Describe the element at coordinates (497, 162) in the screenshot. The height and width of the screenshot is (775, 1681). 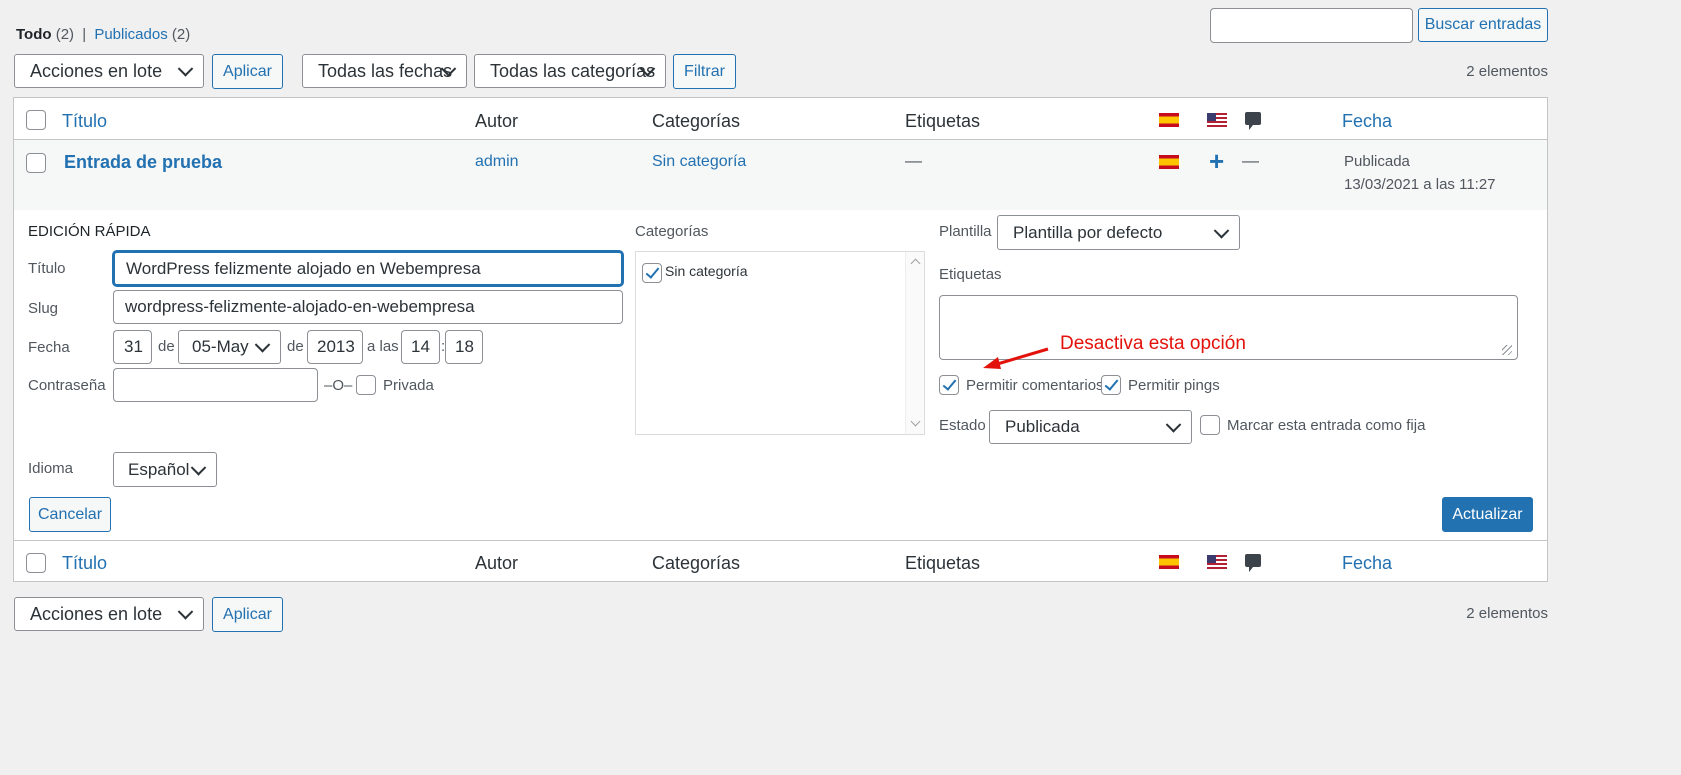
I see `row-author: admin` at that location.